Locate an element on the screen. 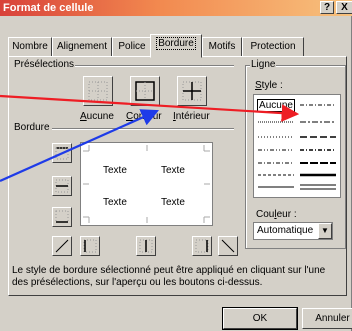 The image size is (352, 331). diagonal-up-icon is located at coordinates (62, 246).